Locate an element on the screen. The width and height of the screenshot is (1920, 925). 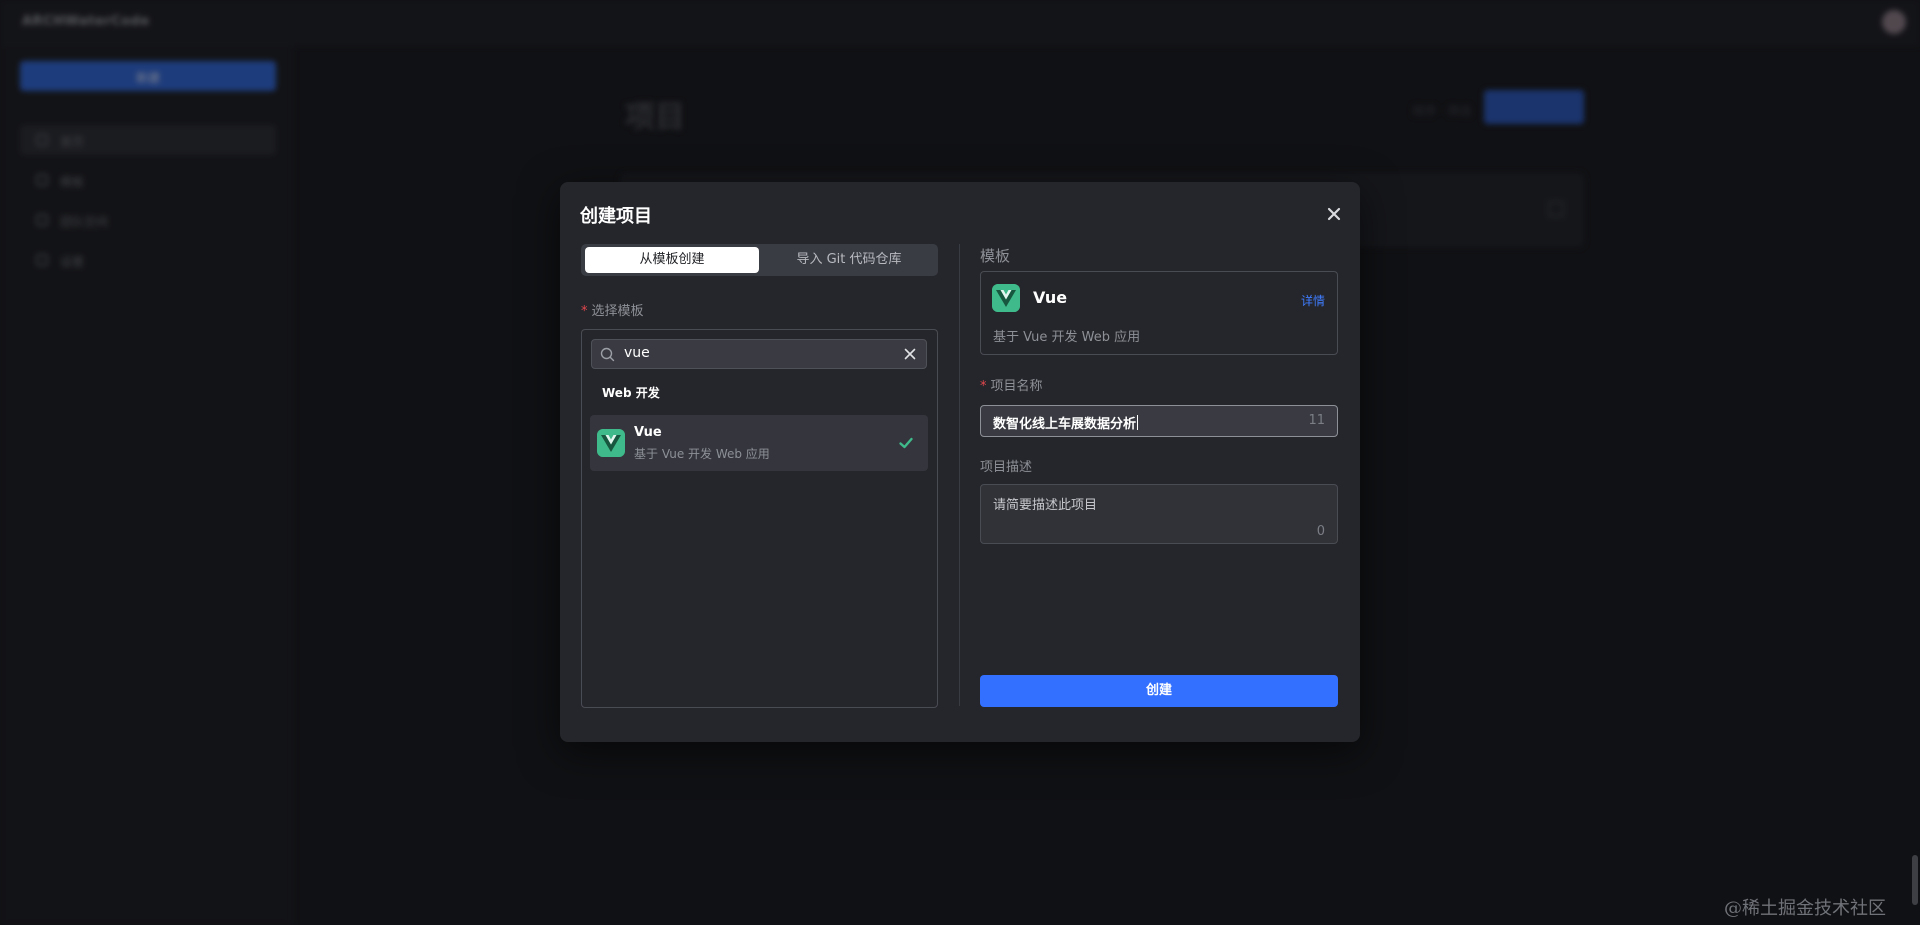
select-template-label: * 选择模板 is located at coordinates (612, 309).